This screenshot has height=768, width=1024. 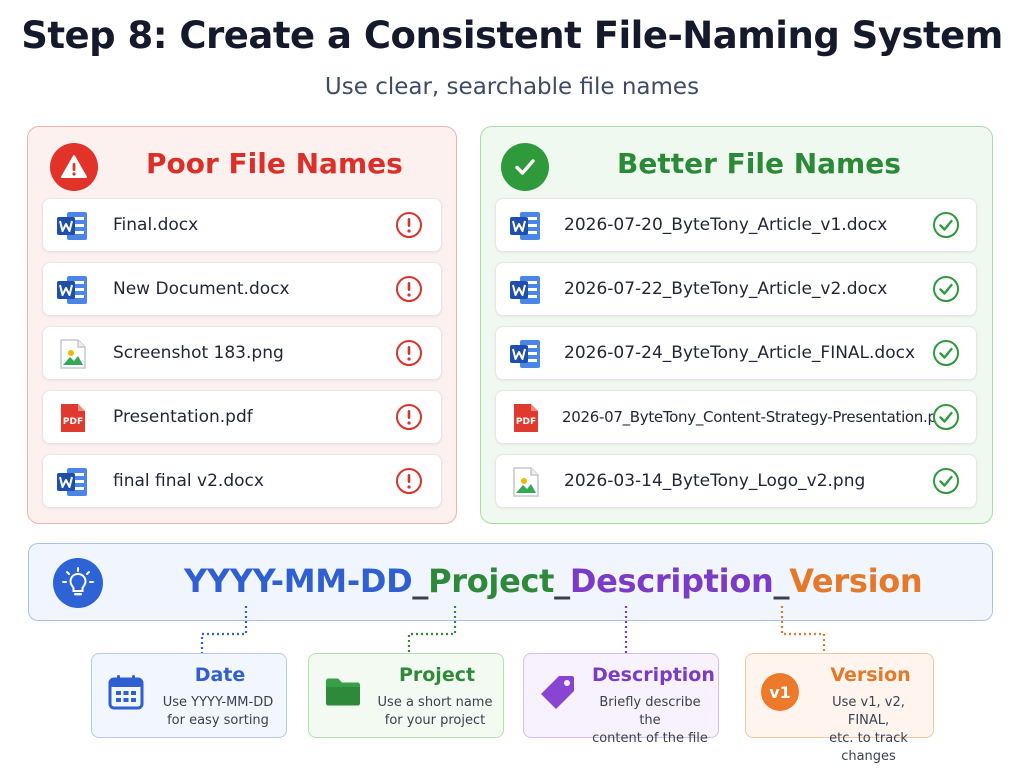 What do you see at coordinates (671, 581) in the screenshot?
I see `formula-description: Description` at bounding box center [671, 581].